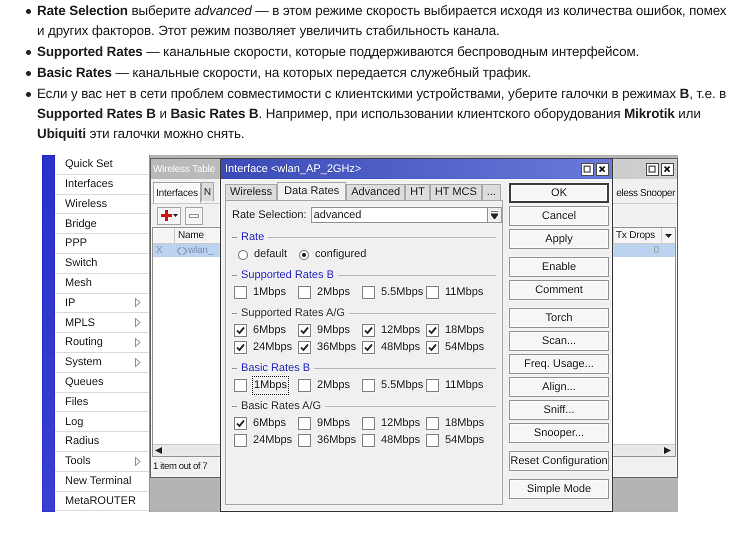  I want to click on menu-item: Log, so click(102, 422).